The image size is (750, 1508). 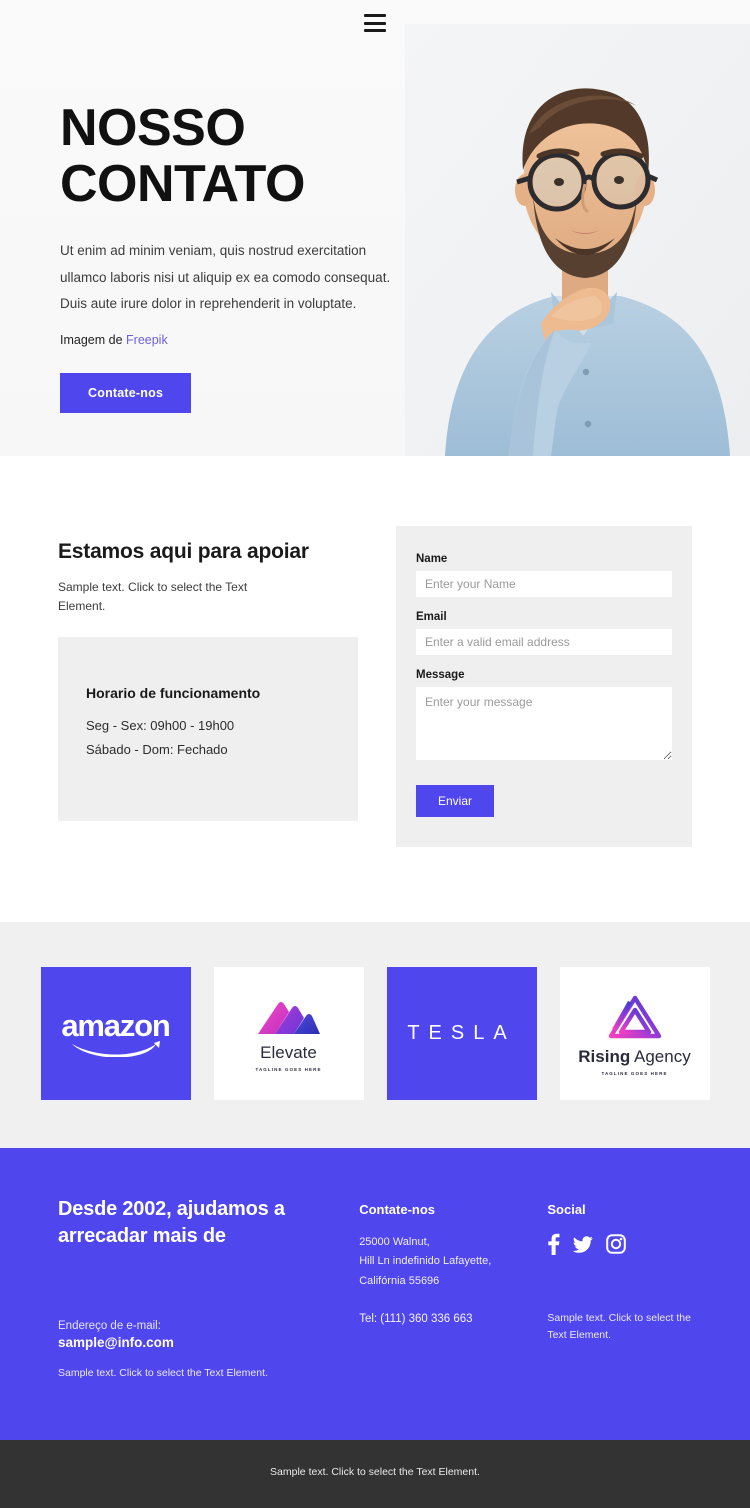 What do you see at coordinates (544, 642) in the screenshot?
I see `email-input` at bounding box center [544, 642].